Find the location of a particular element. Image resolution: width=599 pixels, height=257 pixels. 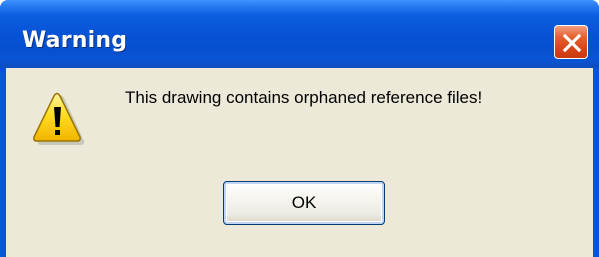

close-icon is located at coordinates (572, 43).